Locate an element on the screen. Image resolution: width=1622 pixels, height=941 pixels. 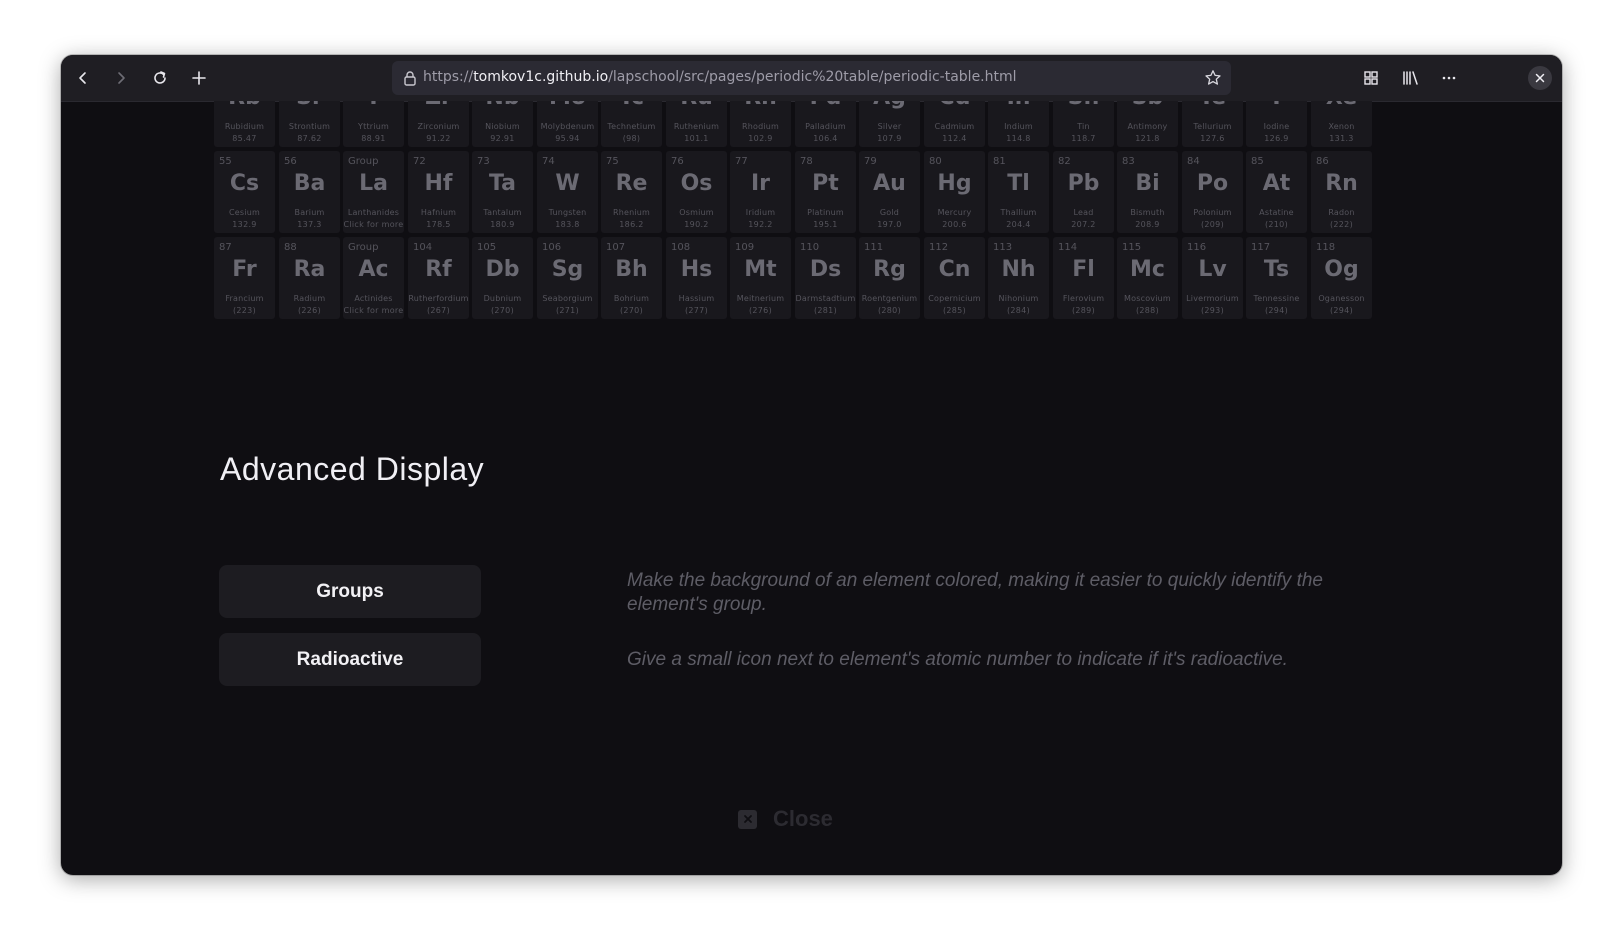
element-cell: 82 Pb Lead 207.2 is located at coordinates (1083, 192).